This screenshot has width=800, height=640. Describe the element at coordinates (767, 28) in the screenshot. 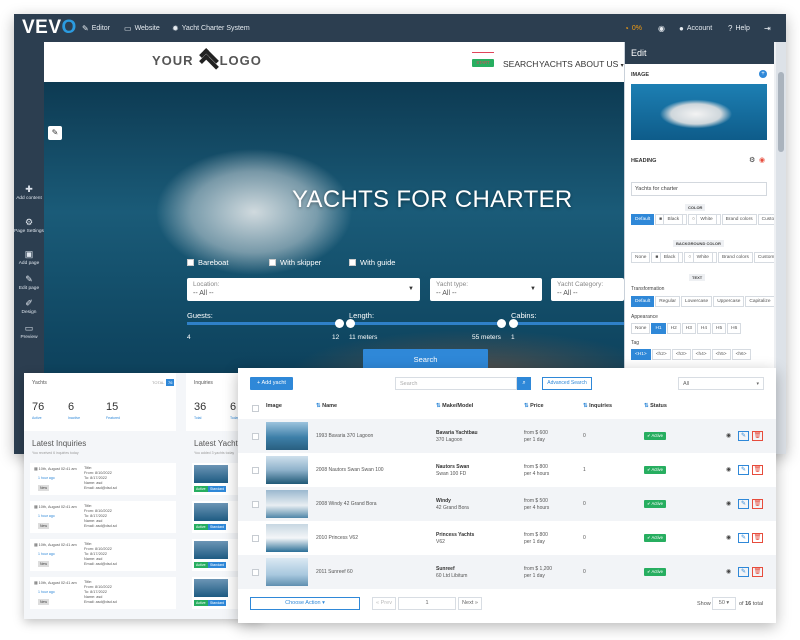

I see `logout-button: ⇥` at that location.